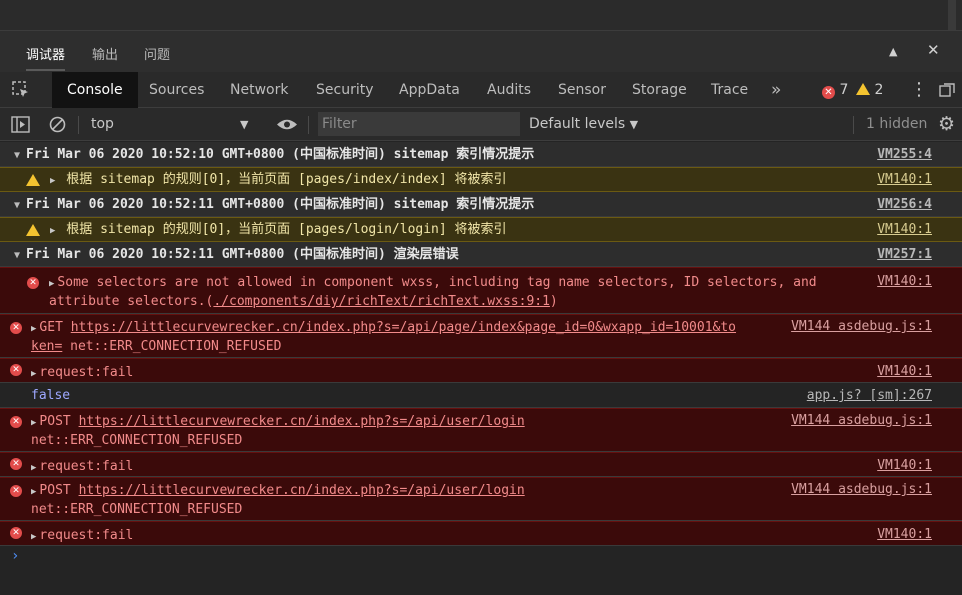  Describe the element at coordinates (835, 90) in the screenshot. I see `error-counter: ✕ 7` at that location.